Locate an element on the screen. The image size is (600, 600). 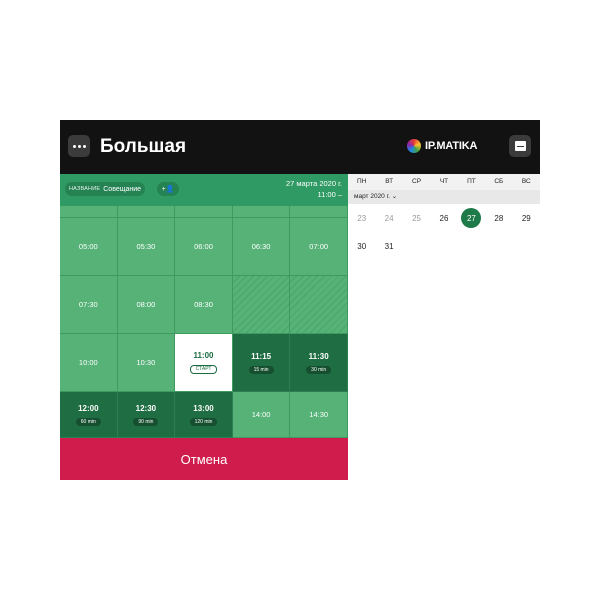
weekday-label: ПН is located at coordinates (362, 181).